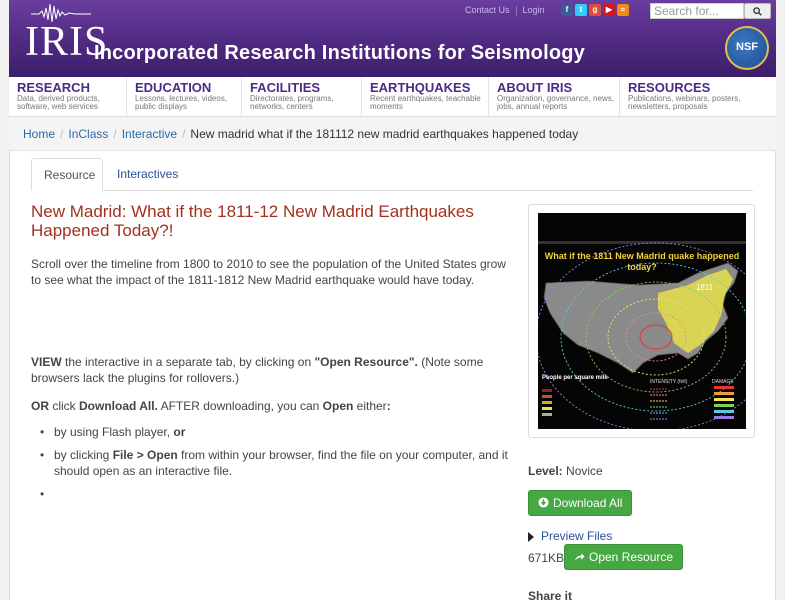 The height and width of the screenshot is (600, 785). Describe the element at coordinates (565, 471) in the screenshot. I see `level-indicator: Level: Novice` at that location.